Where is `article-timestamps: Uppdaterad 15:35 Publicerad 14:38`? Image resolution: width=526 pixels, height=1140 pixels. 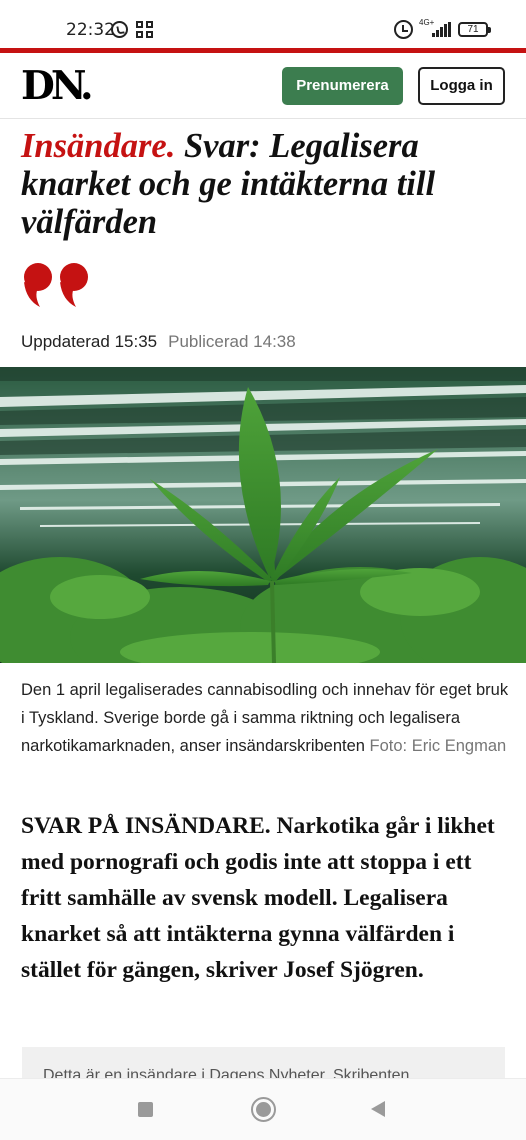
article-timestamps: Uppdaterad 15:35 Publicerad 14:38 is located at coordinates (158, 342).